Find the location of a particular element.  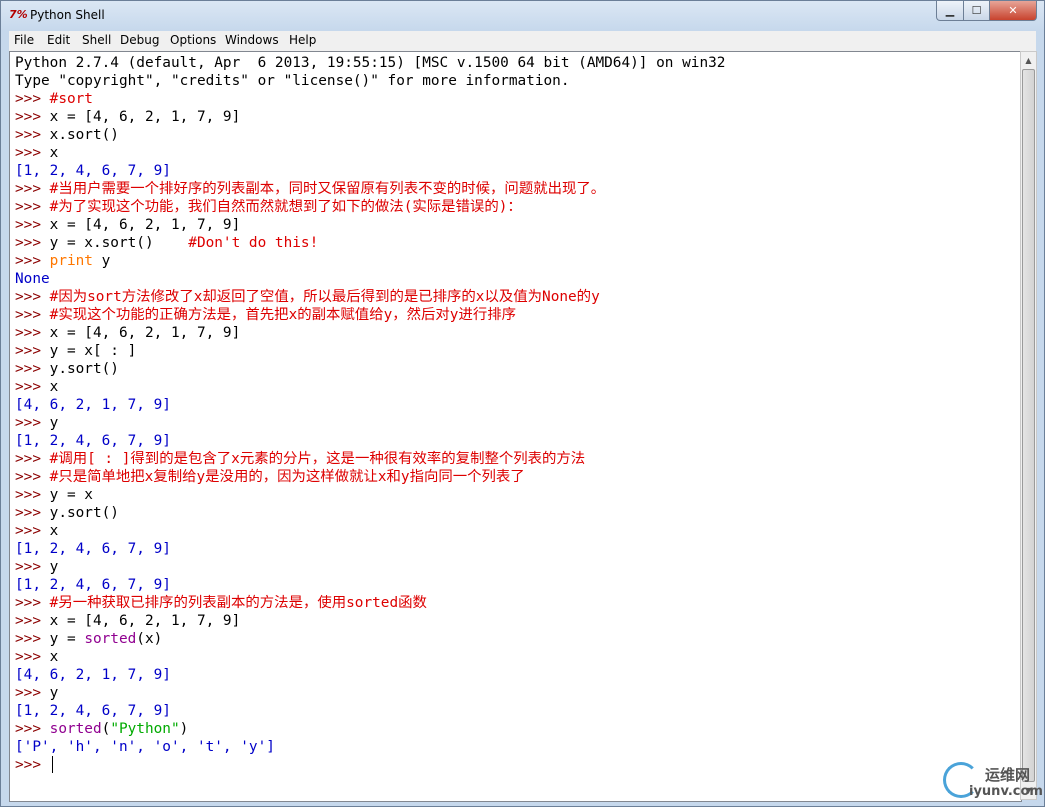

menu-help: Help is located at coordinates (302, 40).